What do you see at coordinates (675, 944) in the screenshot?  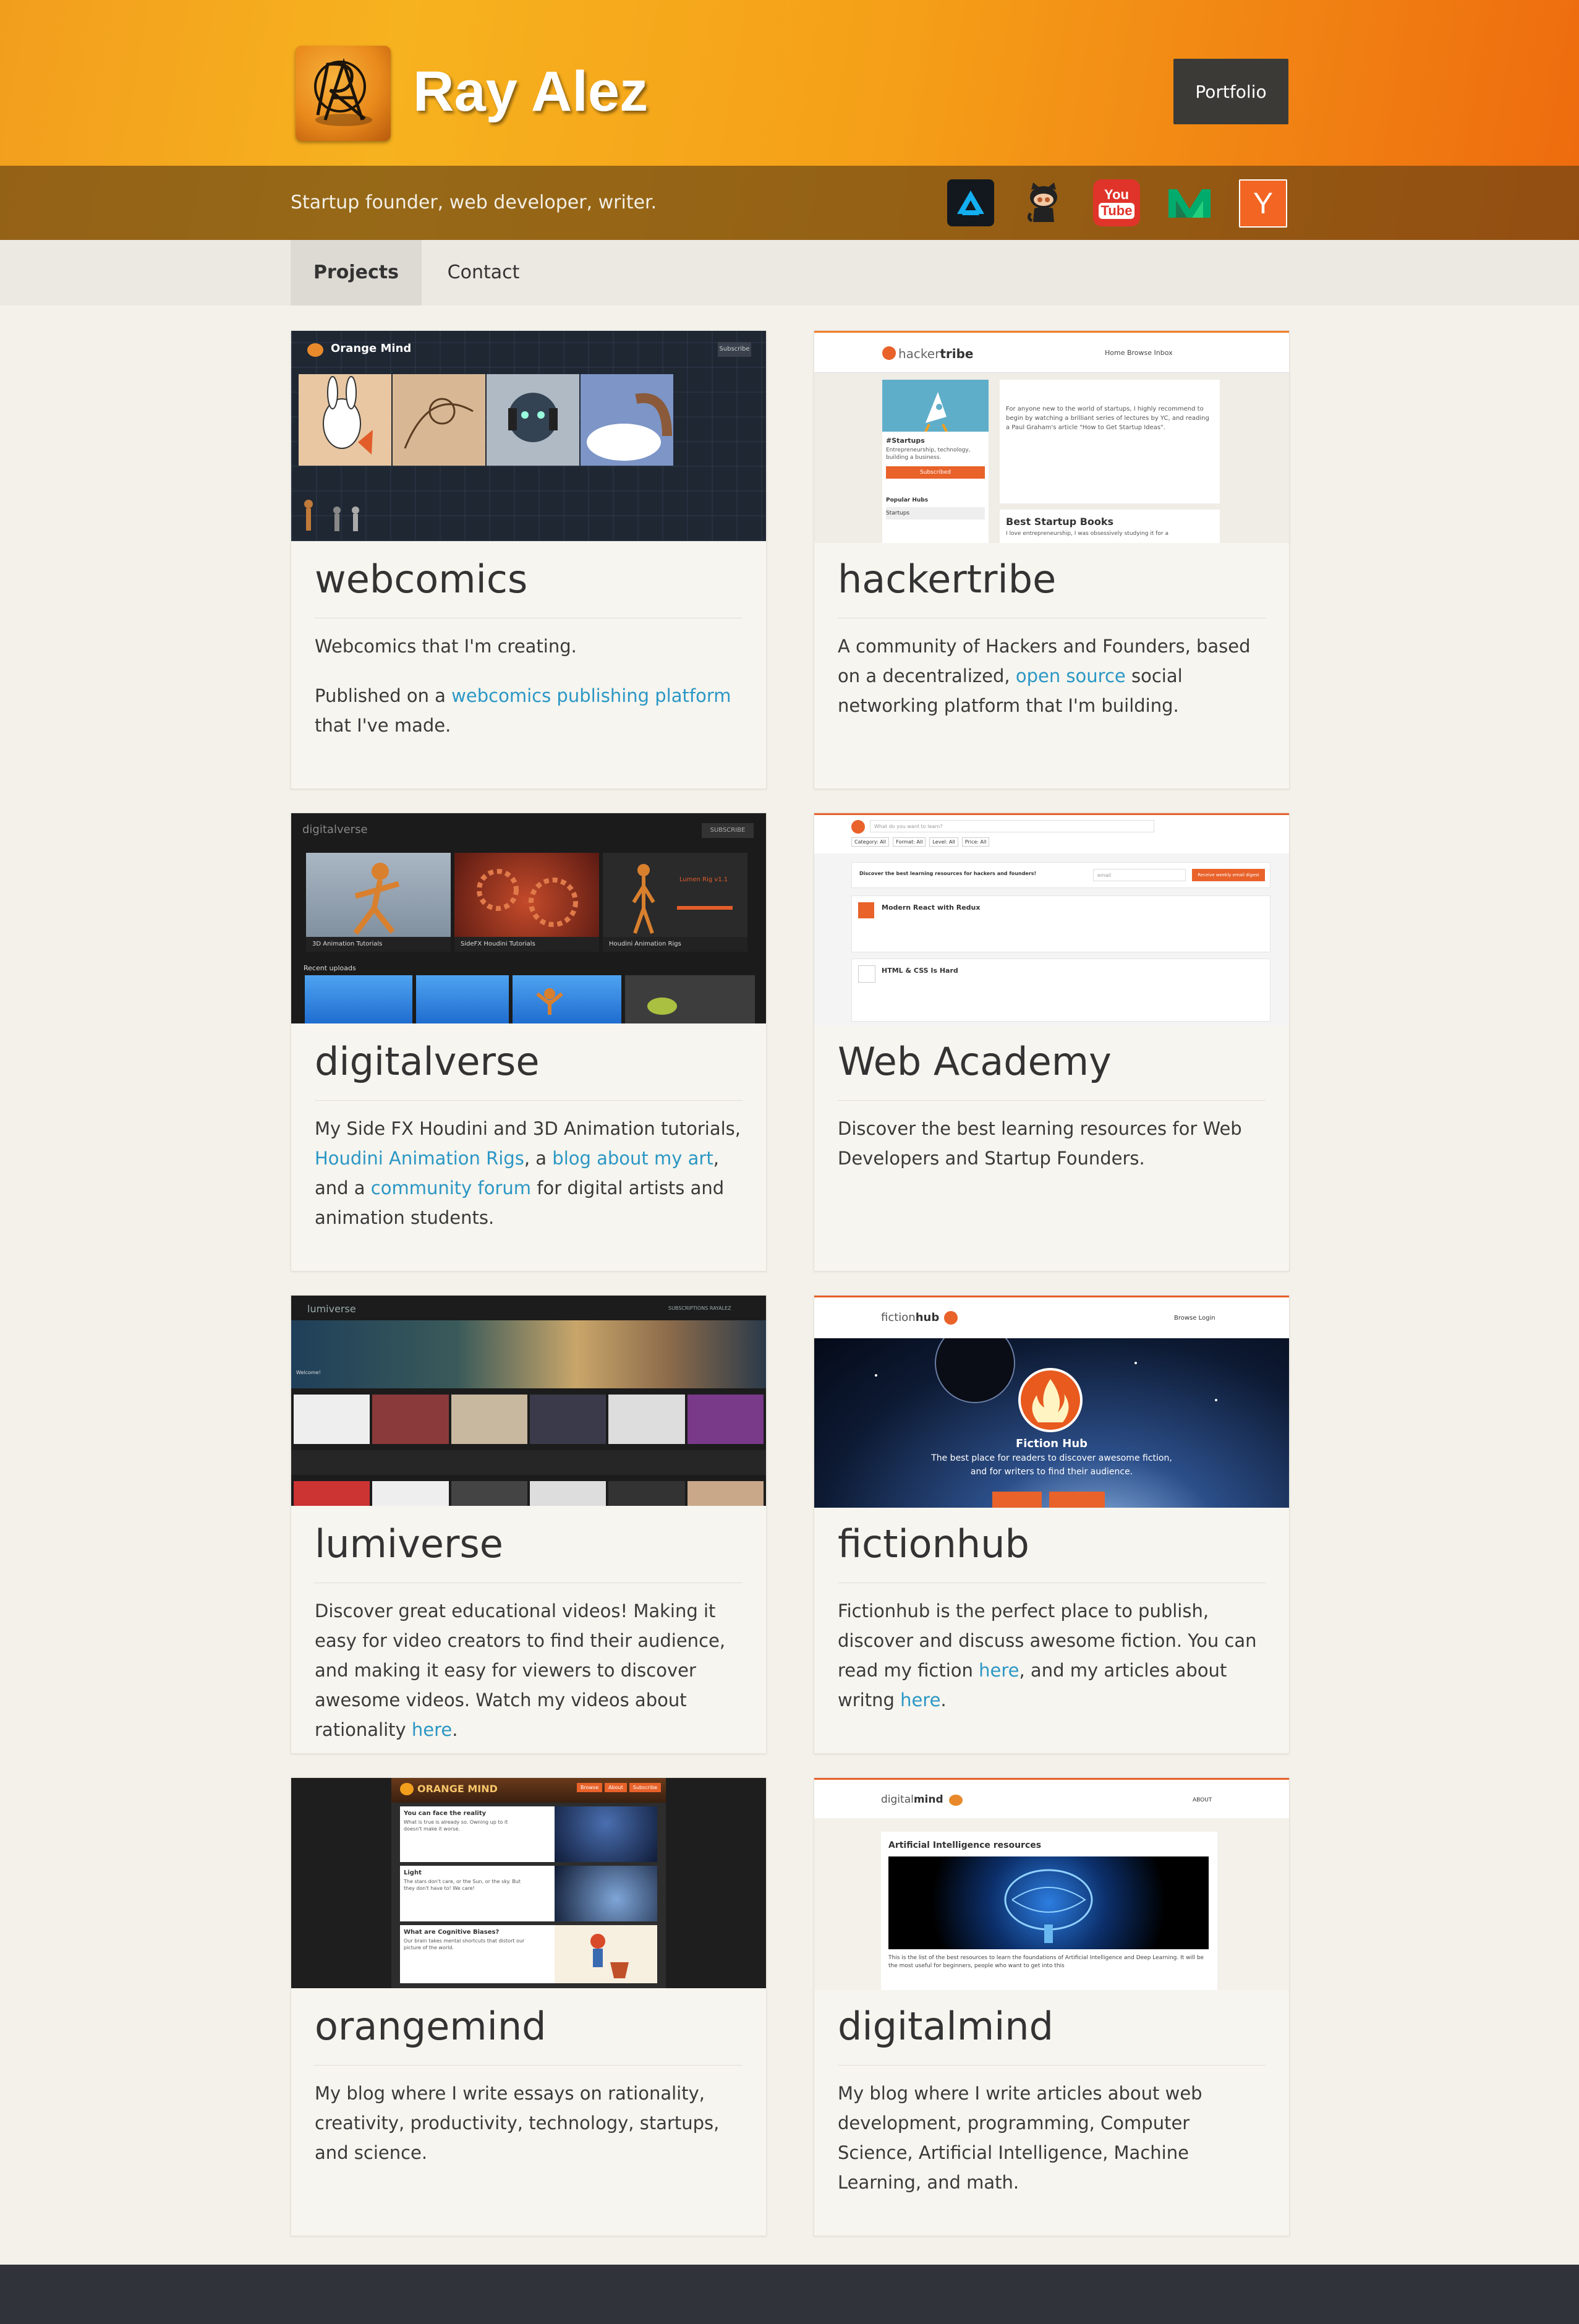 I see `thumb-label: Houdini Animation Rigs` at bounding box center [675, 944].